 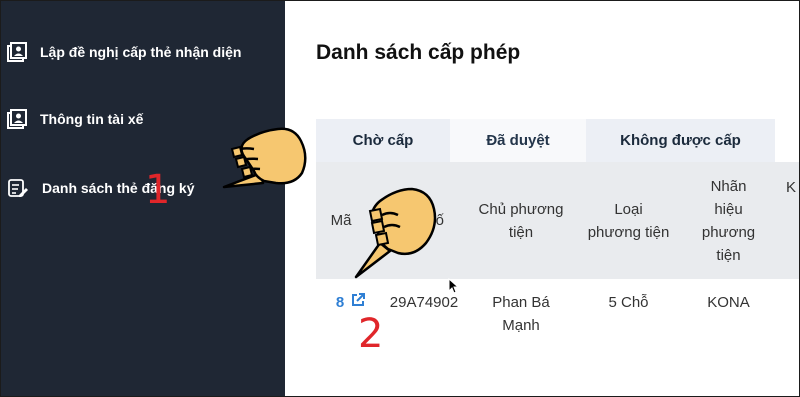 I want to click on cell-vehicle-type: 5 Chỗ, so click(x=628, y=302).